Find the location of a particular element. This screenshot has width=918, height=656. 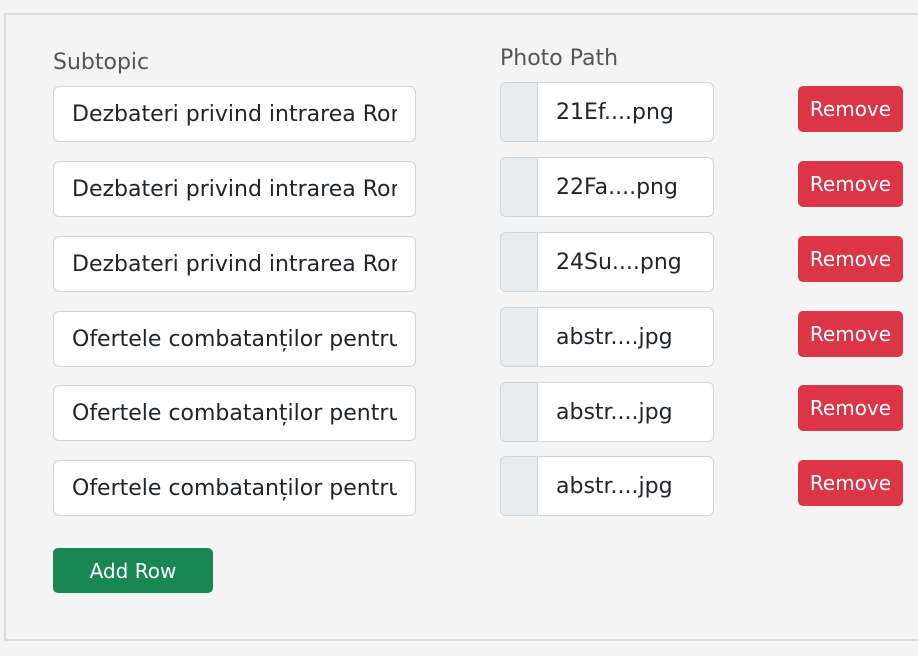

photo-file-name: 24Su....png is located at coordinates (619, 262).